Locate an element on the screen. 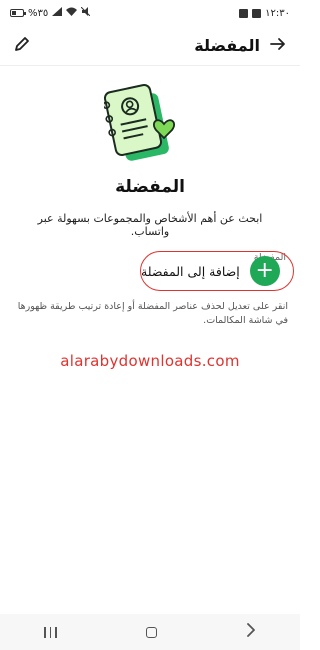 The height and width of the screenshot is (650, 320). page-title: المفضلة is located at coordinates (227, 45).